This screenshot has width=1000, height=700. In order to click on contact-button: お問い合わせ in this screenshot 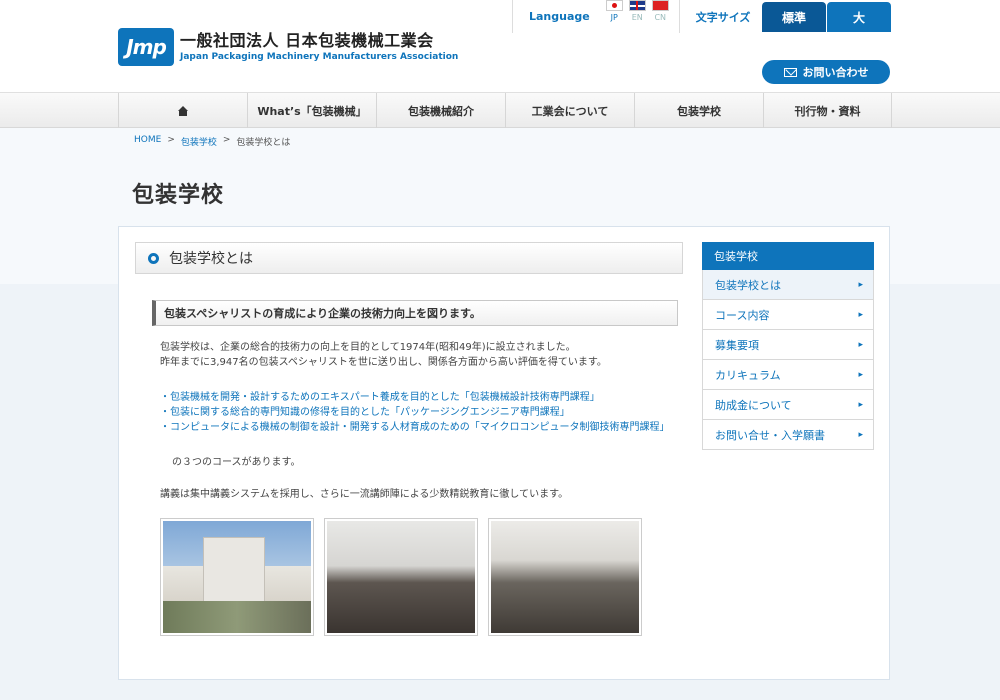, I will do `click(826, 72)`.